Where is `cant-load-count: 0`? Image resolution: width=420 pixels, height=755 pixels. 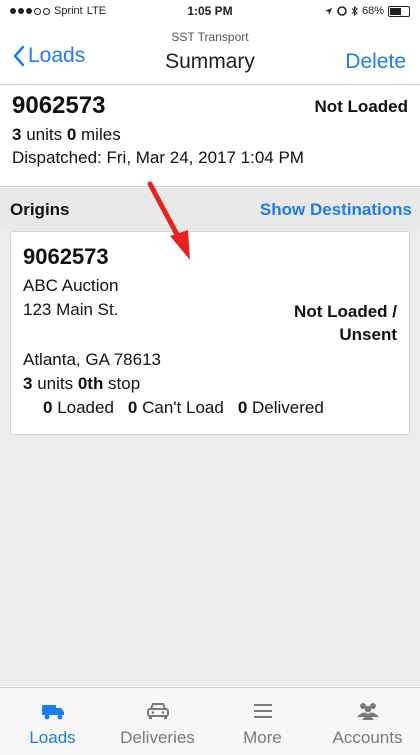
cant-load-count: 0 is located at coordinates (132, 407).